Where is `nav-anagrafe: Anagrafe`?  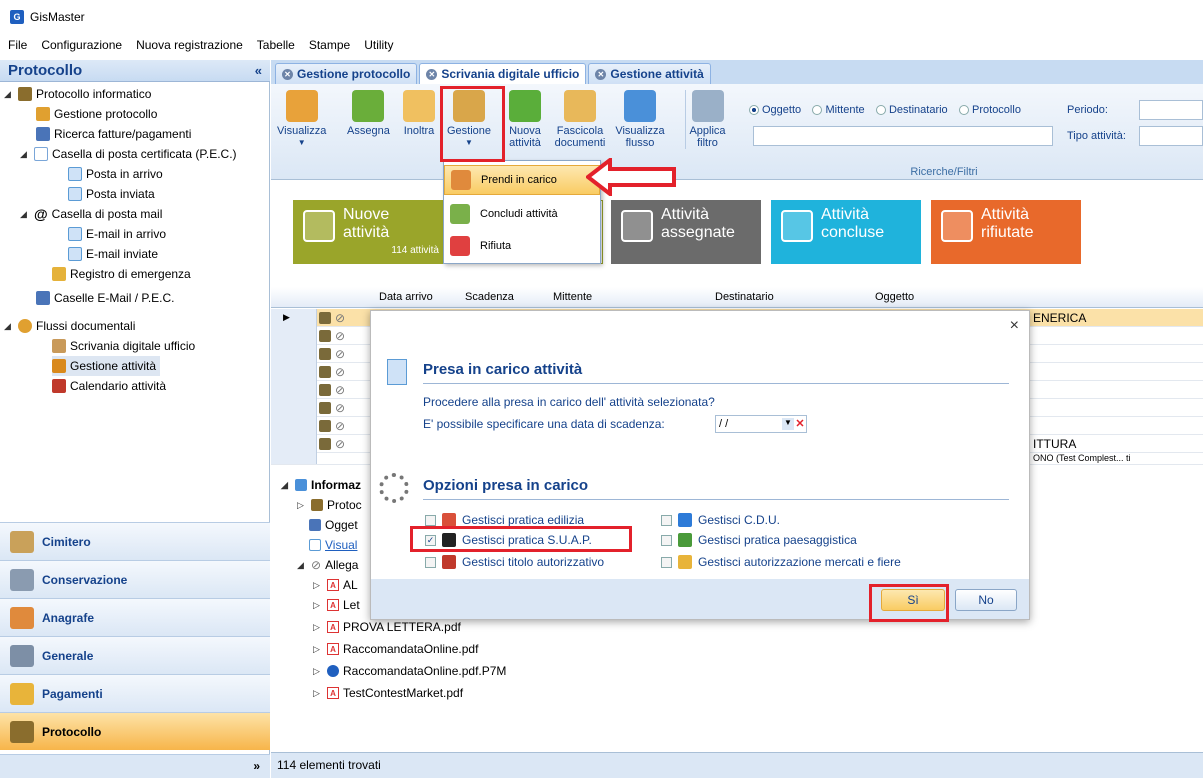
nav-anagrafe: Anagrafe is located at coordinates (135, 617).